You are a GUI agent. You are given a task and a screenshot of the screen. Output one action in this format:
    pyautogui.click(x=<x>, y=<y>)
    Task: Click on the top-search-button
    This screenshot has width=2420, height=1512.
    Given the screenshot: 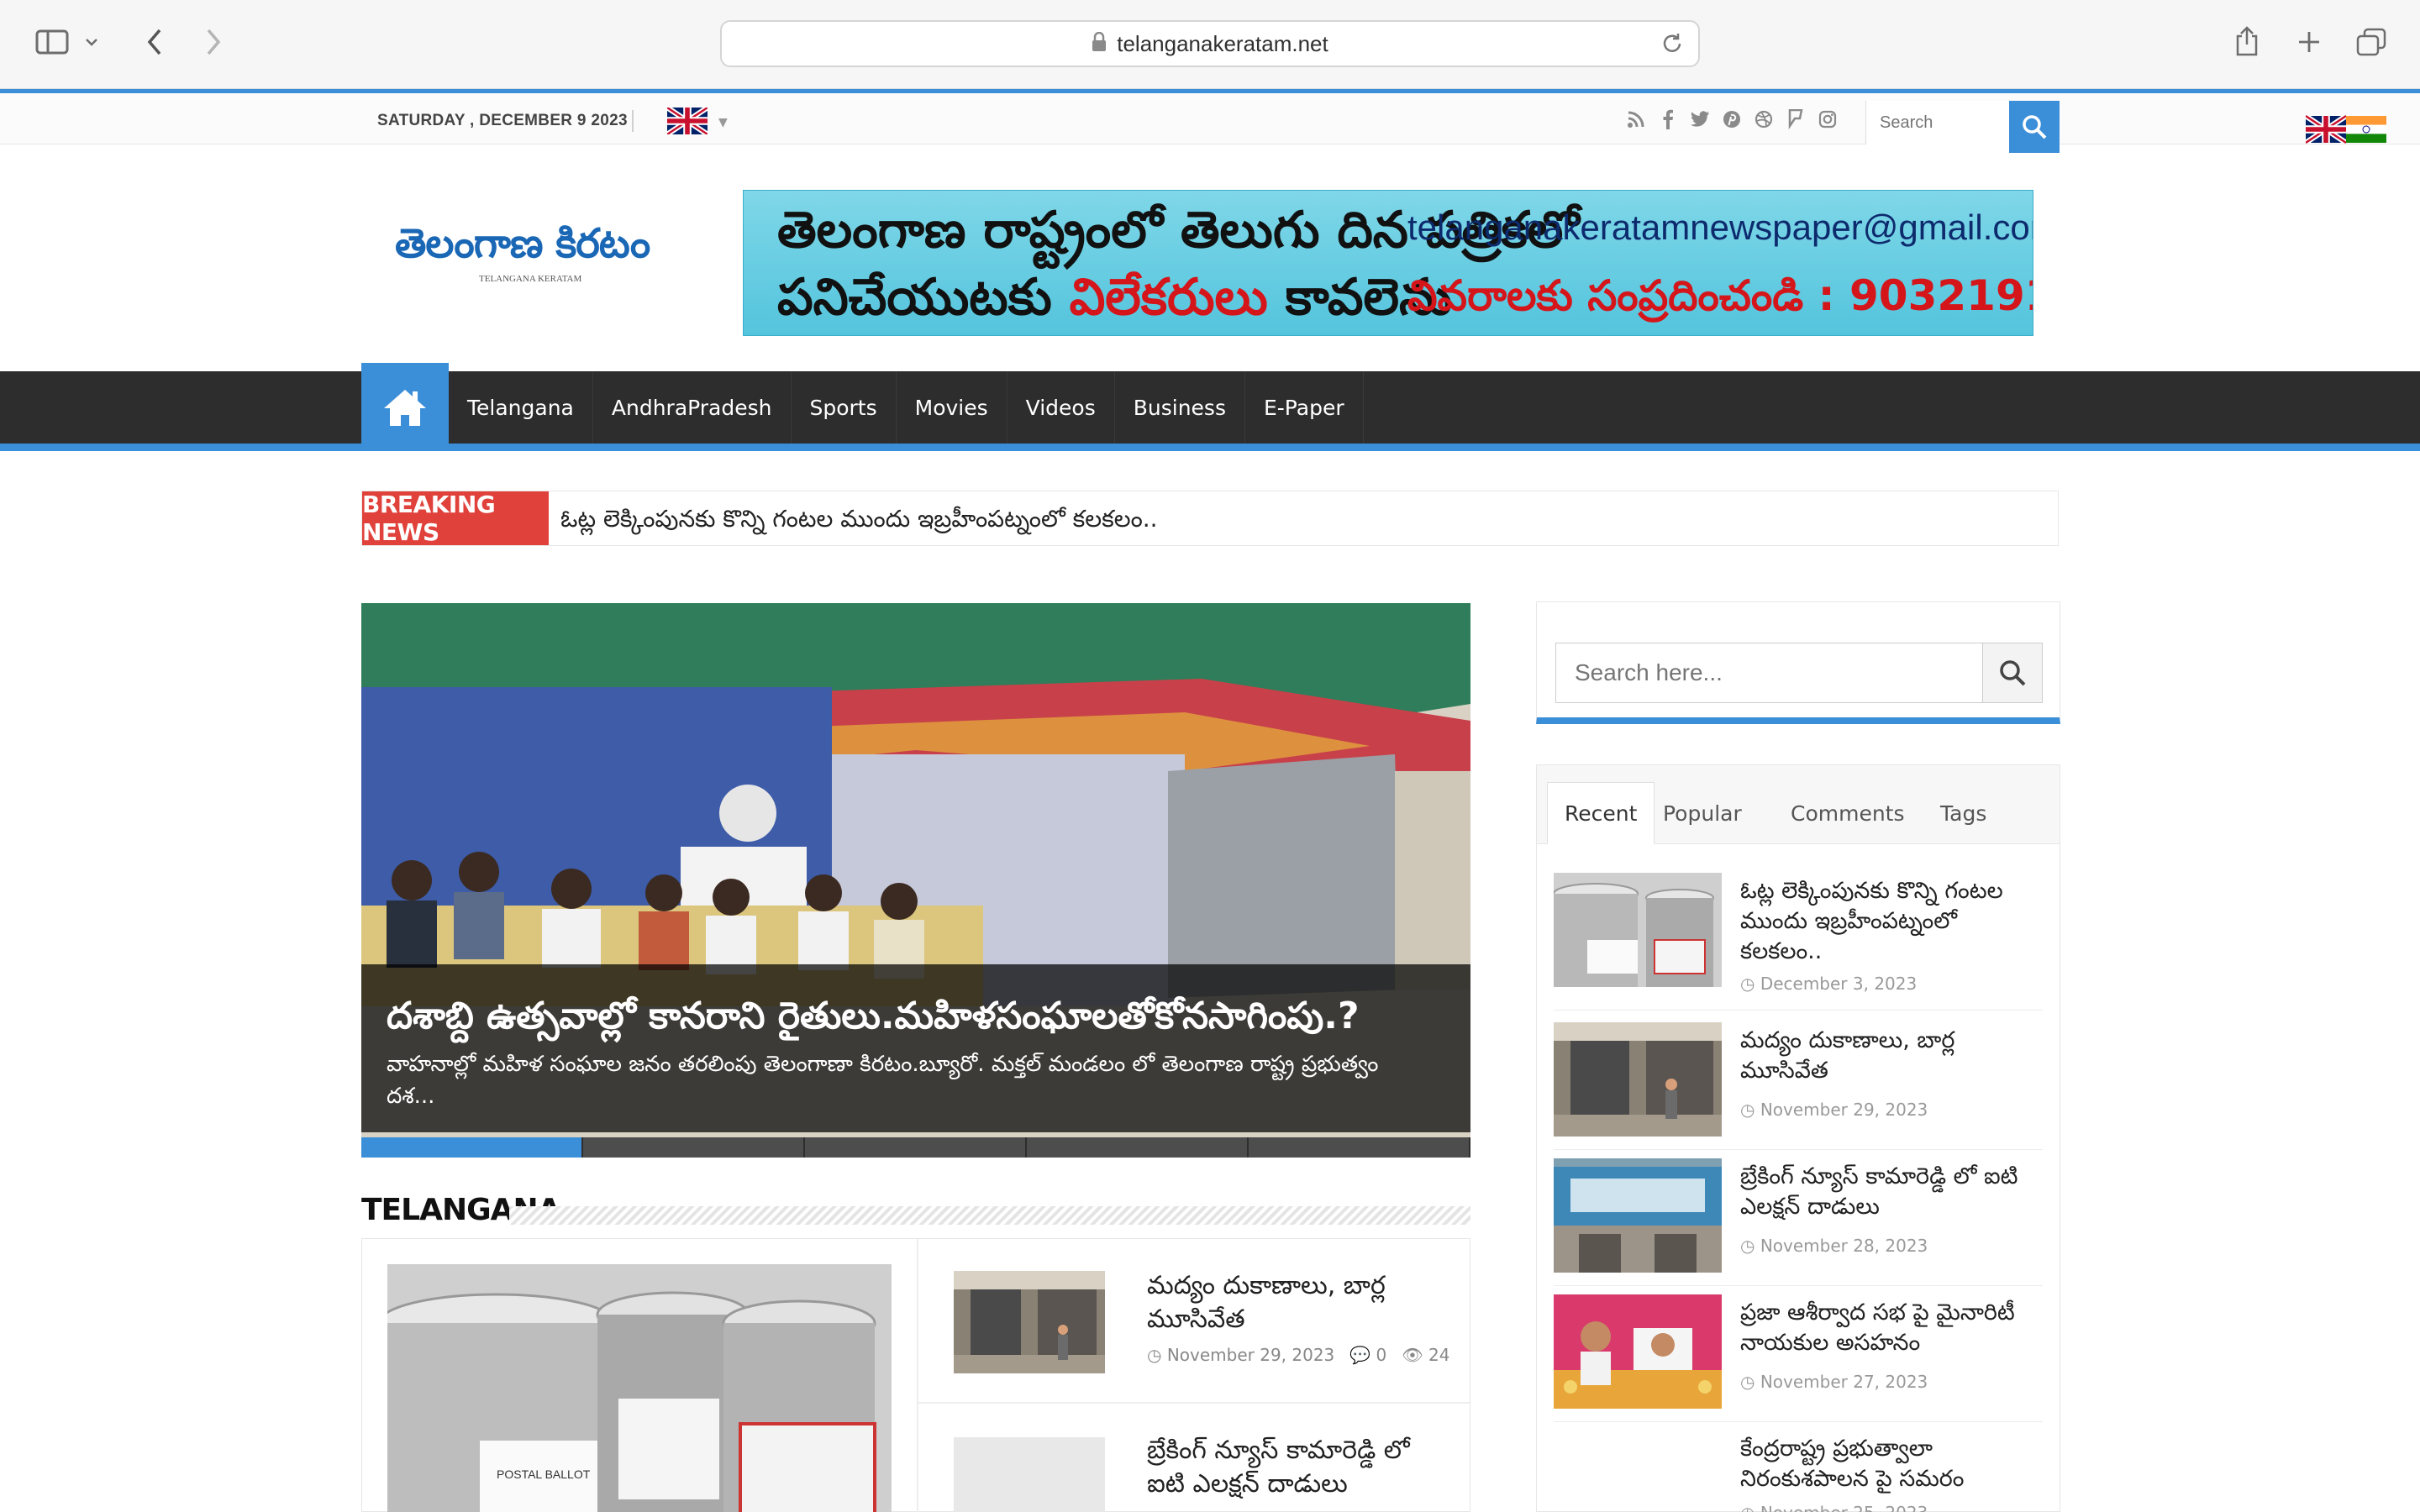 What is the action you would take?
    pyautogui.click(x=2035, y=127)
    